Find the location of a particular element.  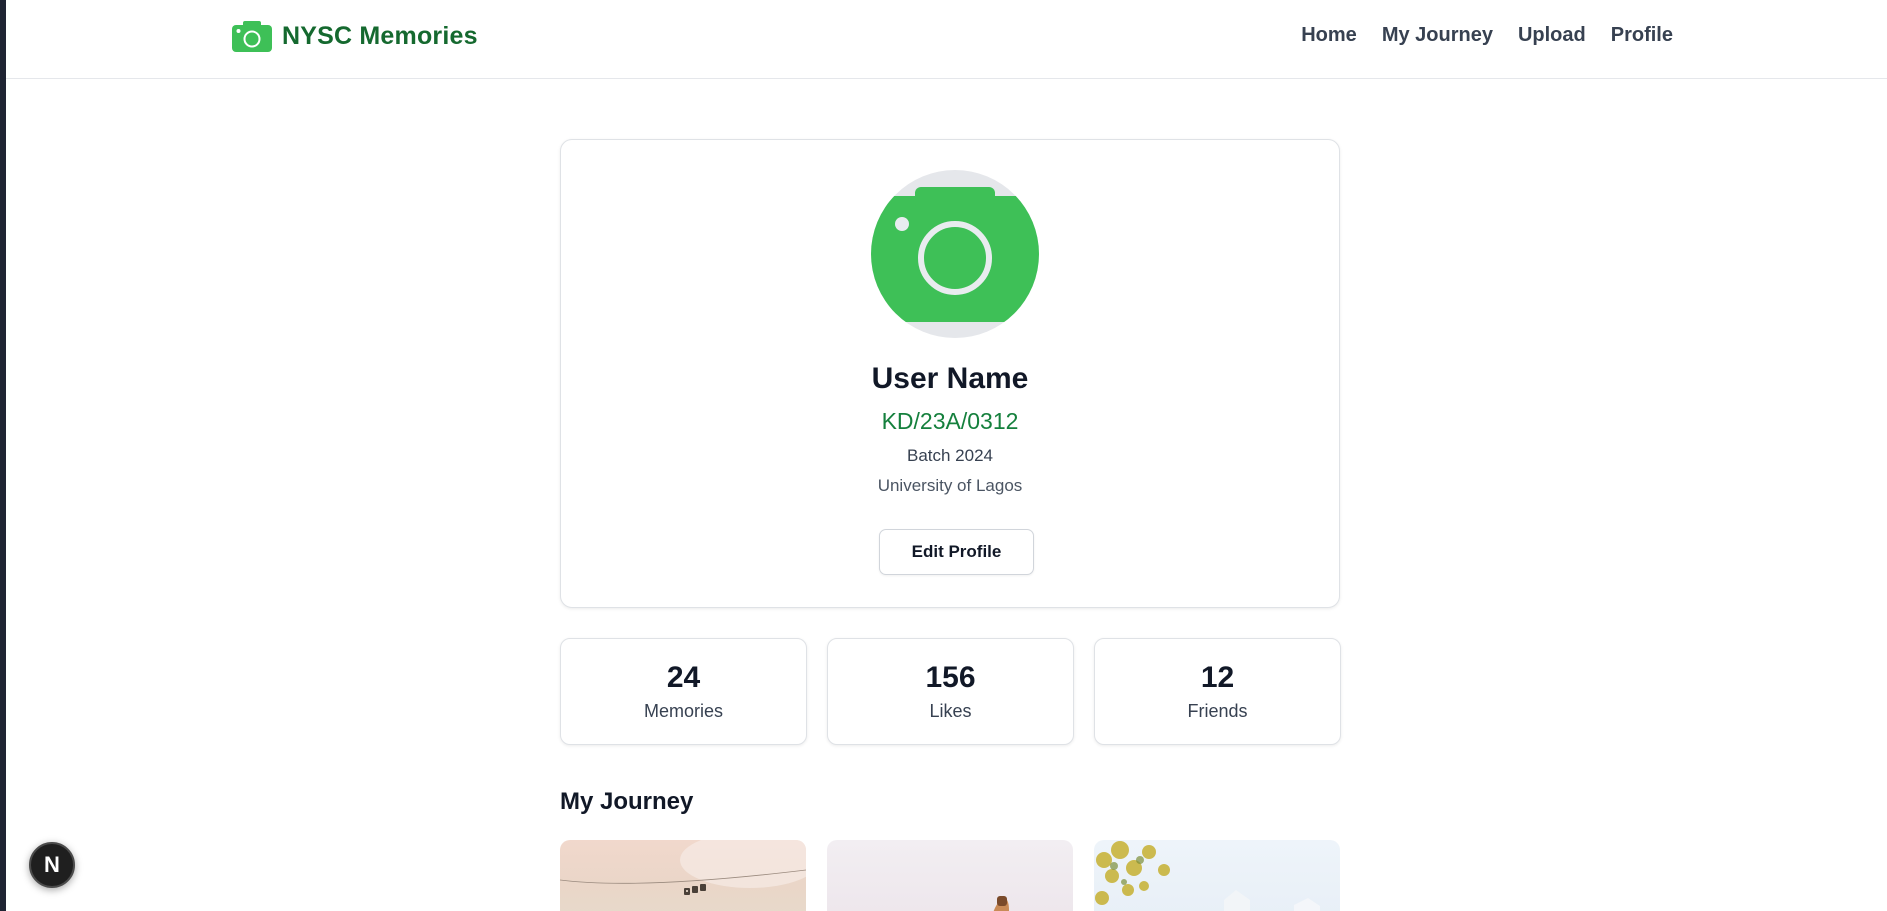

user-school: University of Lagos is located at coordinates (950, 485).